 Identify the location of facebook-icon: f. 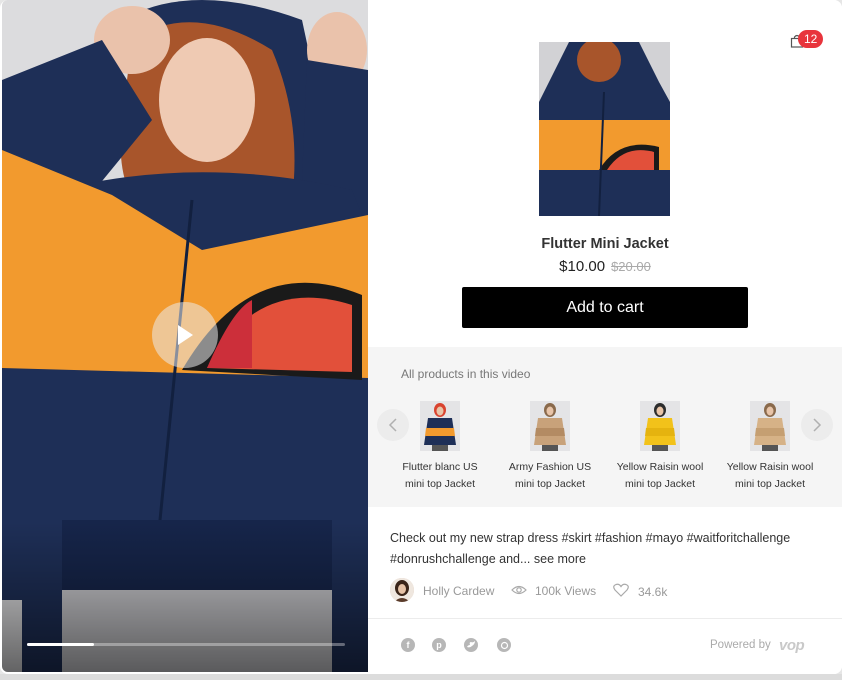
(408, 645).